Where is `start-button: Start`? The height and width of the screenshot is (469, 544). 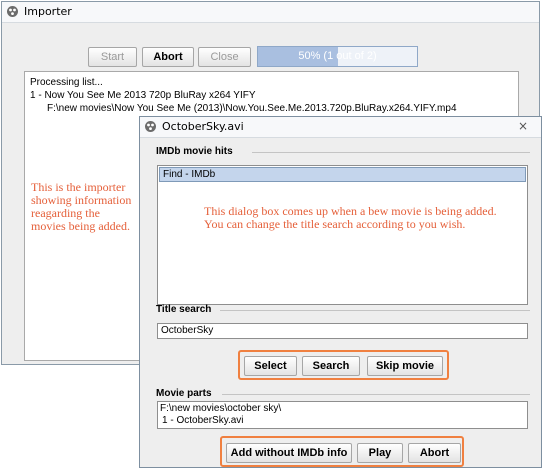 start-button: Start is located at coordinates (112, 57).